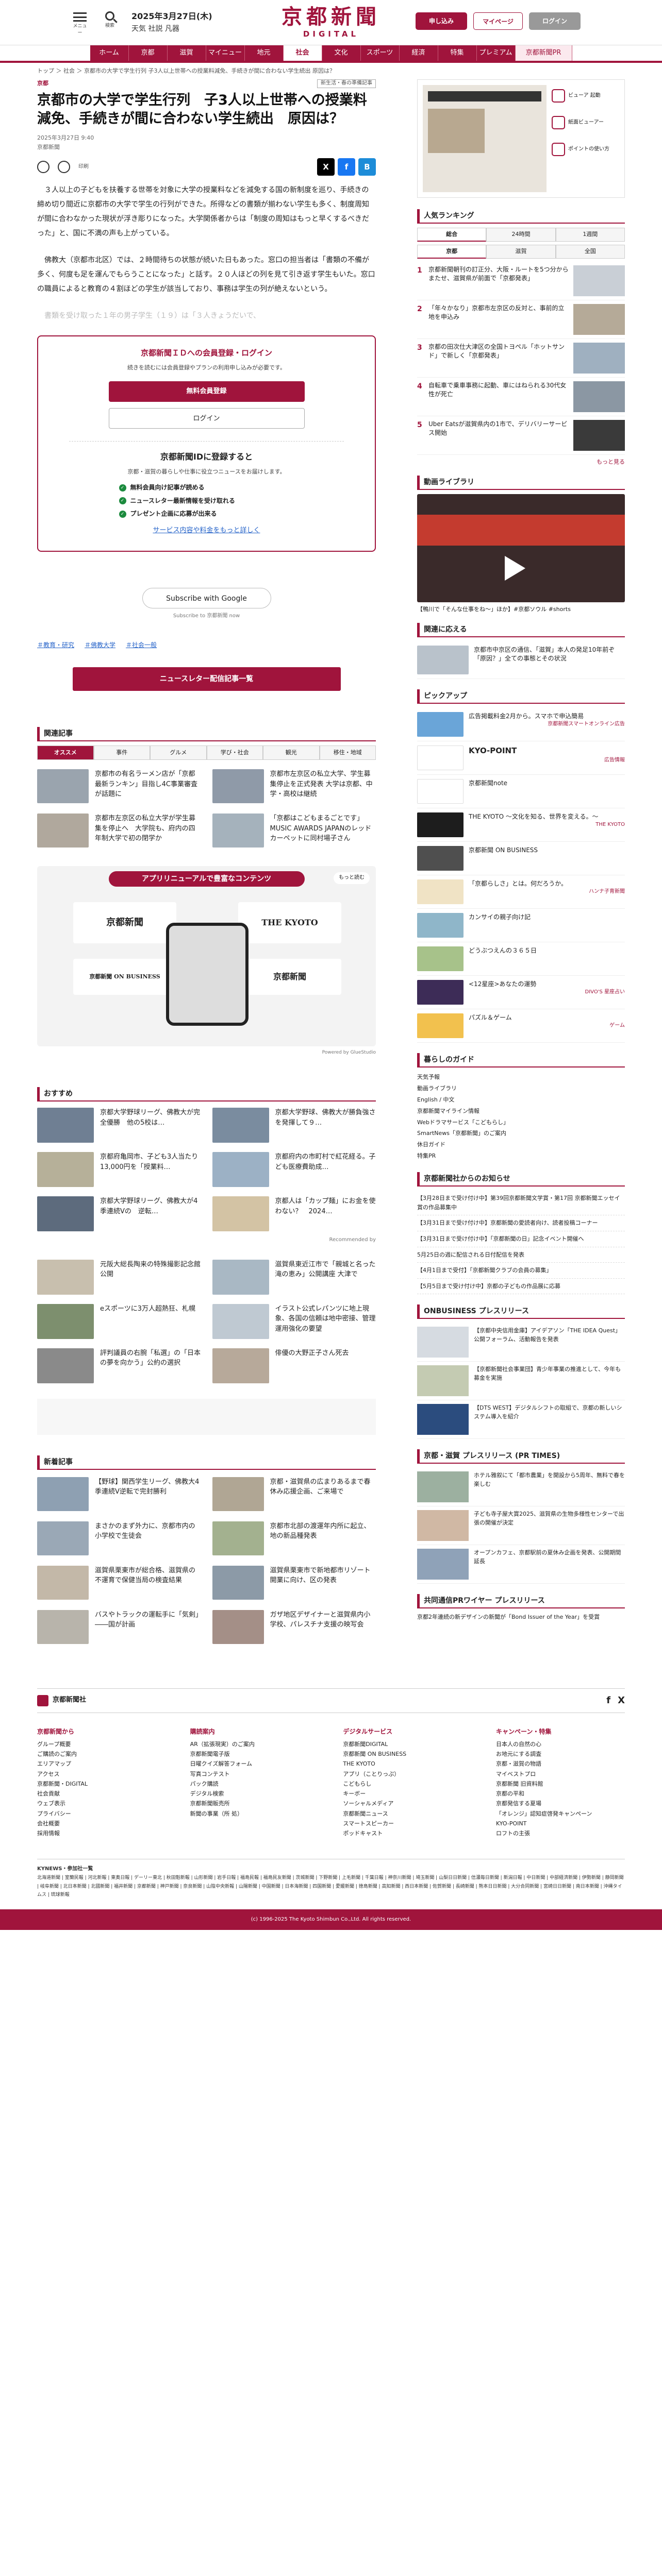 This screenshot has height=2576, width=662. What do you see at coordinates (101, 1744) in the screenshot?
I see `footer-link: グループ概要` at bounding box center [101, 1744].